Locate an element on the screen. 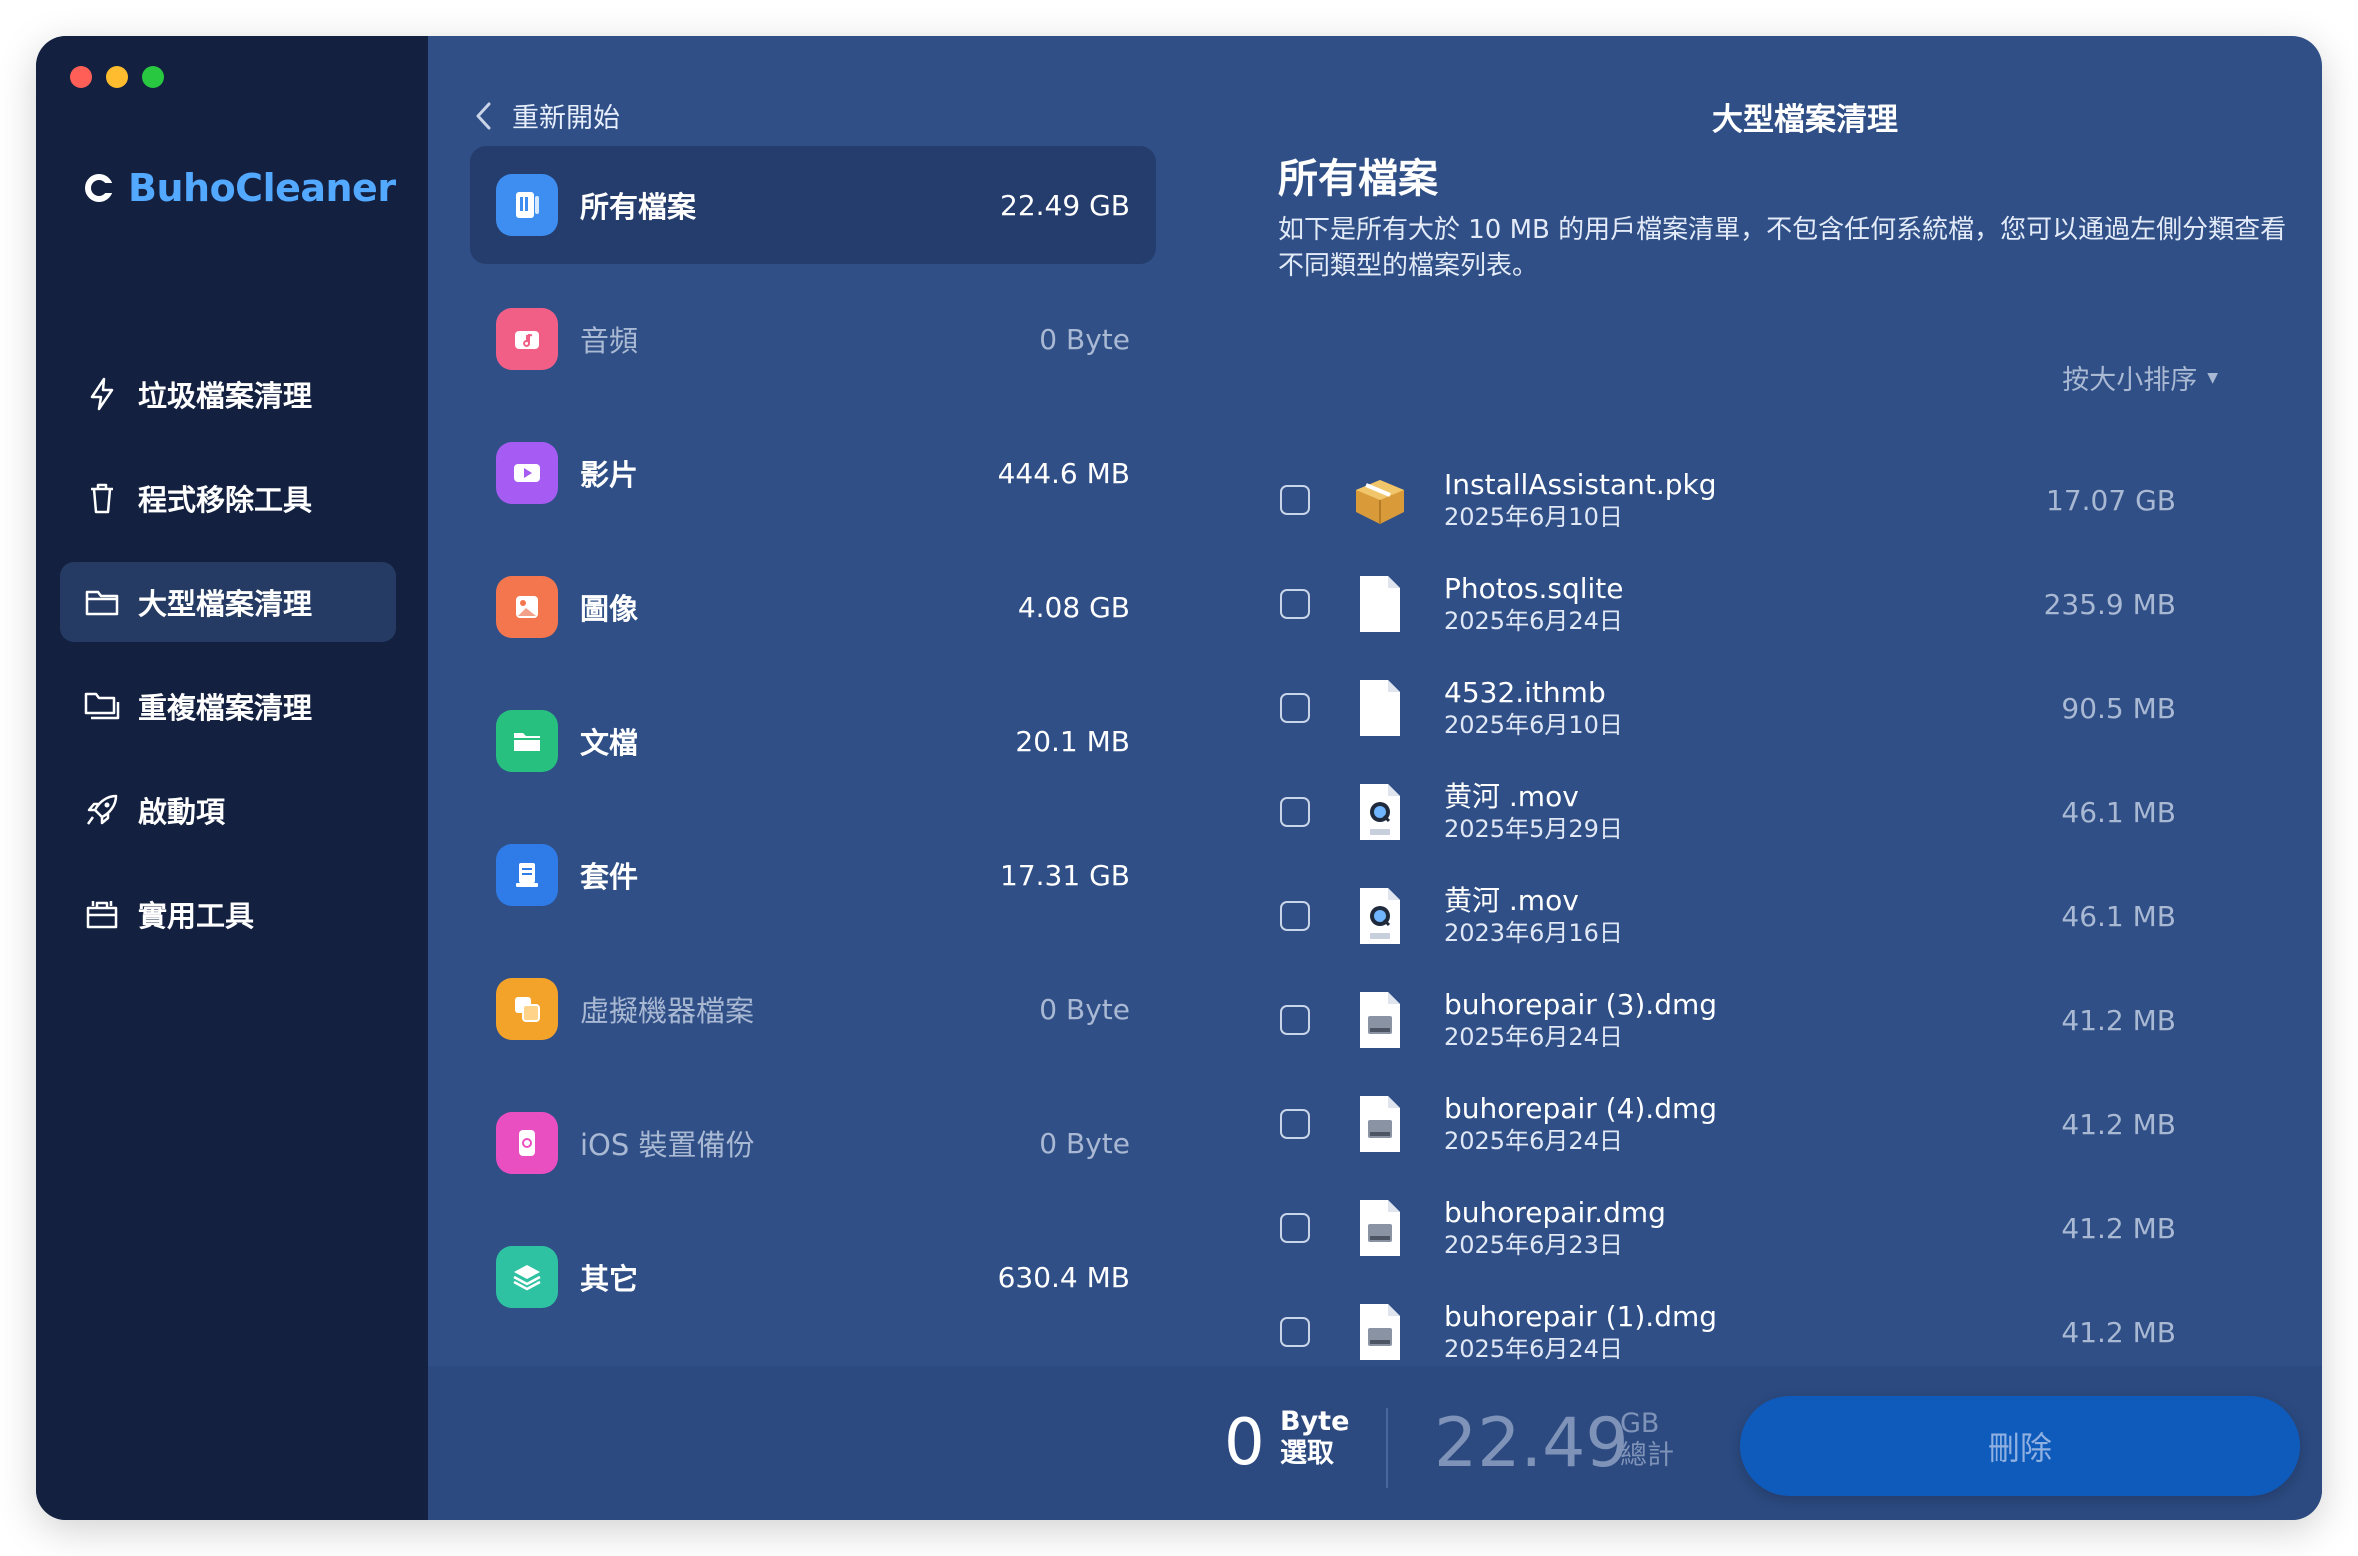 The width and height of the screenshot is (2358, 1556). sidebar-item-large-files: 大型檔案清理 is located at coordinates (228, 602).